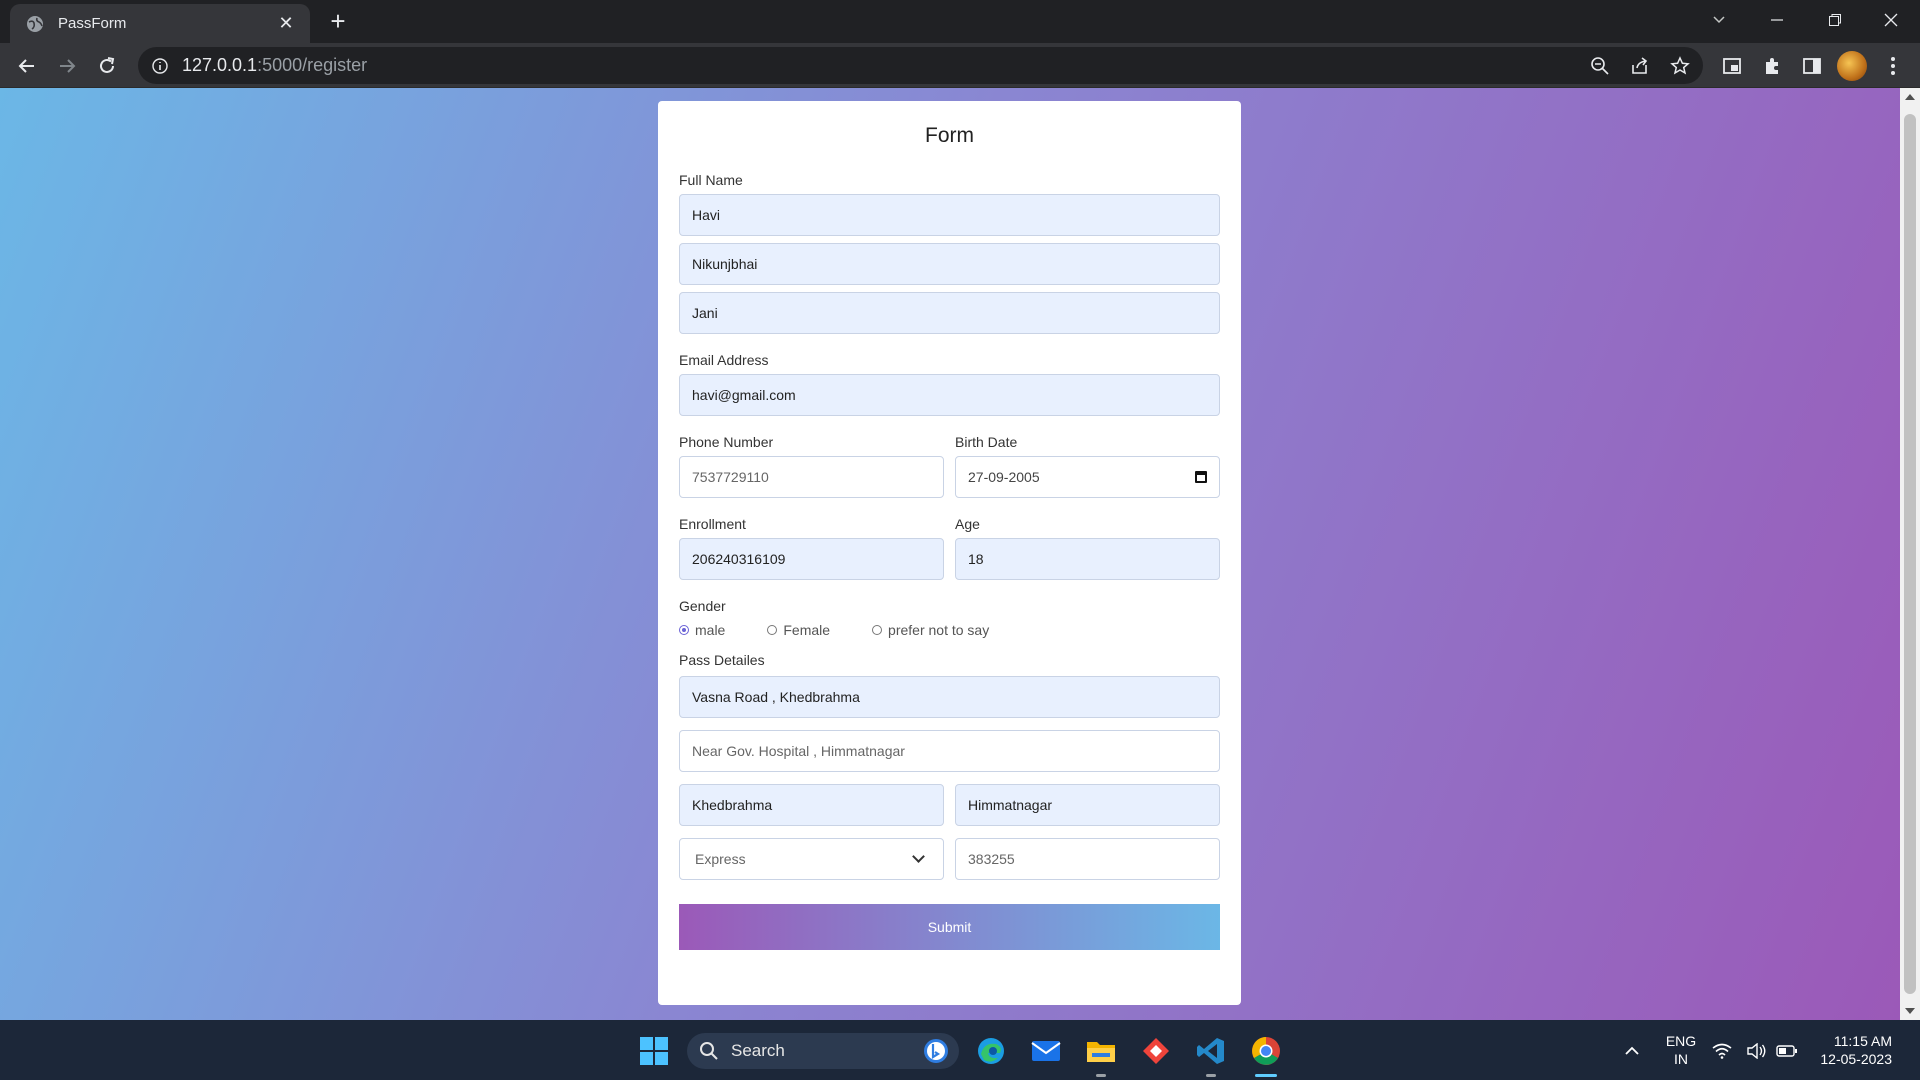 The height and width of the screenshot is (1080, 1920). I want to click on language-indicator: ENG IN, so click(1681, 1050).